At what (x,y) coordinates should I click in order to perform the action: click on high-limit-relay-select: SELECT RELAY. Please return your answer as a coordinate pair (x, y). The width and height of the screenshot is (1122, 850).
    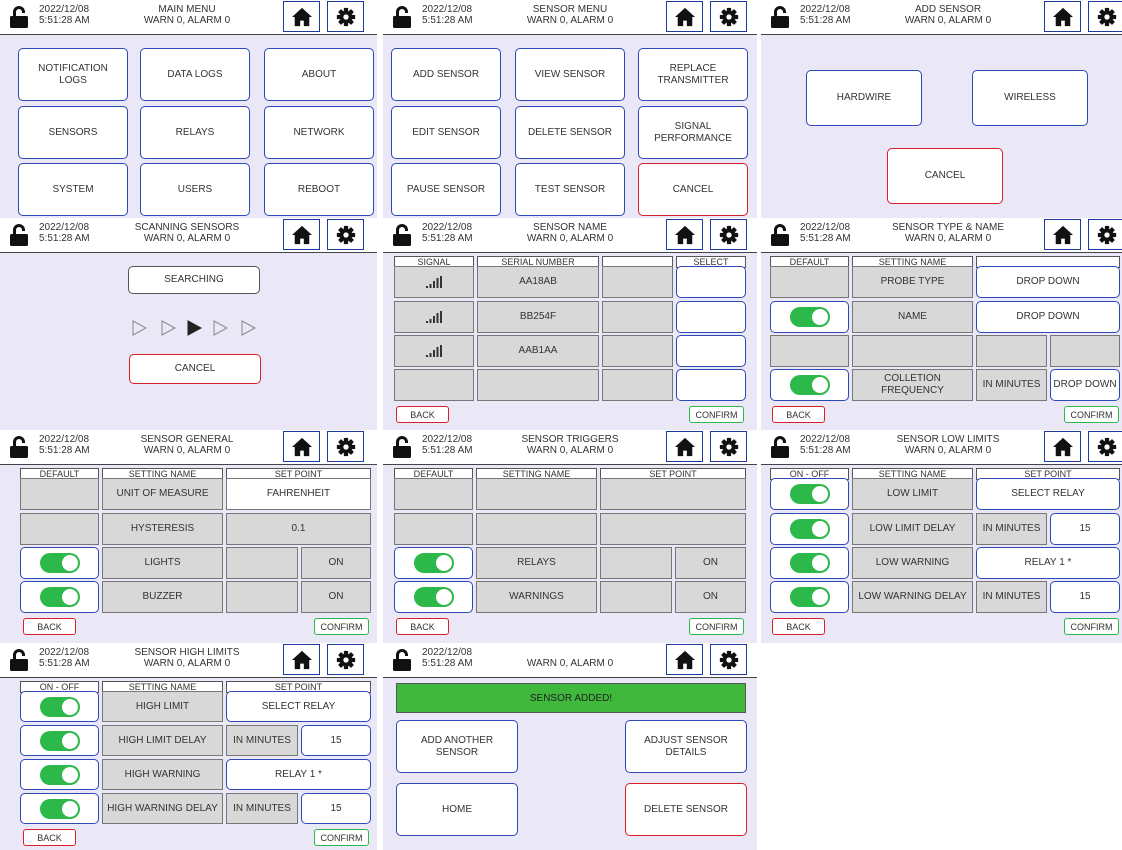
    Looking at the image, I should click on (298, 706).